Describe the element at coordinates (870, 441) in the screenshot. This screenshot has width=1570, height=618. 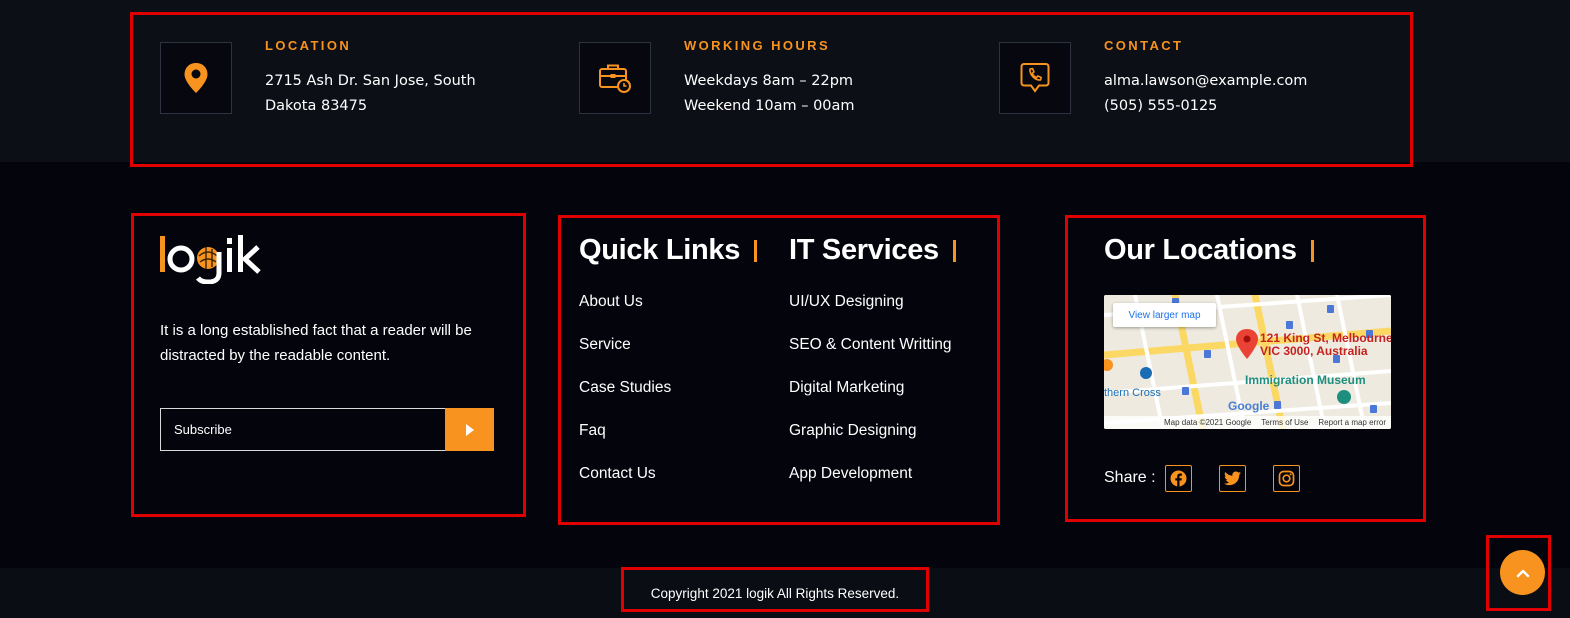
I see `service-link-graphic: Graphic Designing` at that location.